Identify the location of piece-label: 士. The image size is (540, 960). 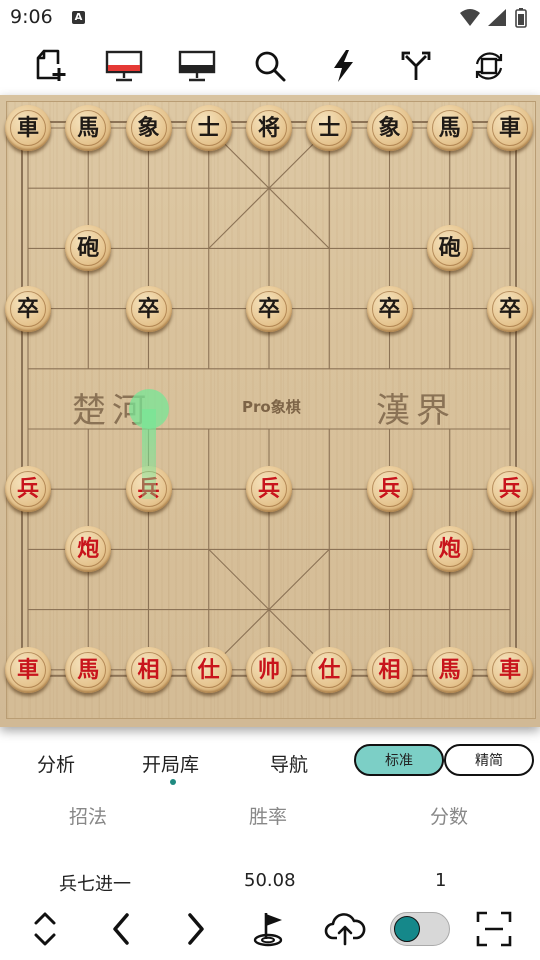
(329, 128).